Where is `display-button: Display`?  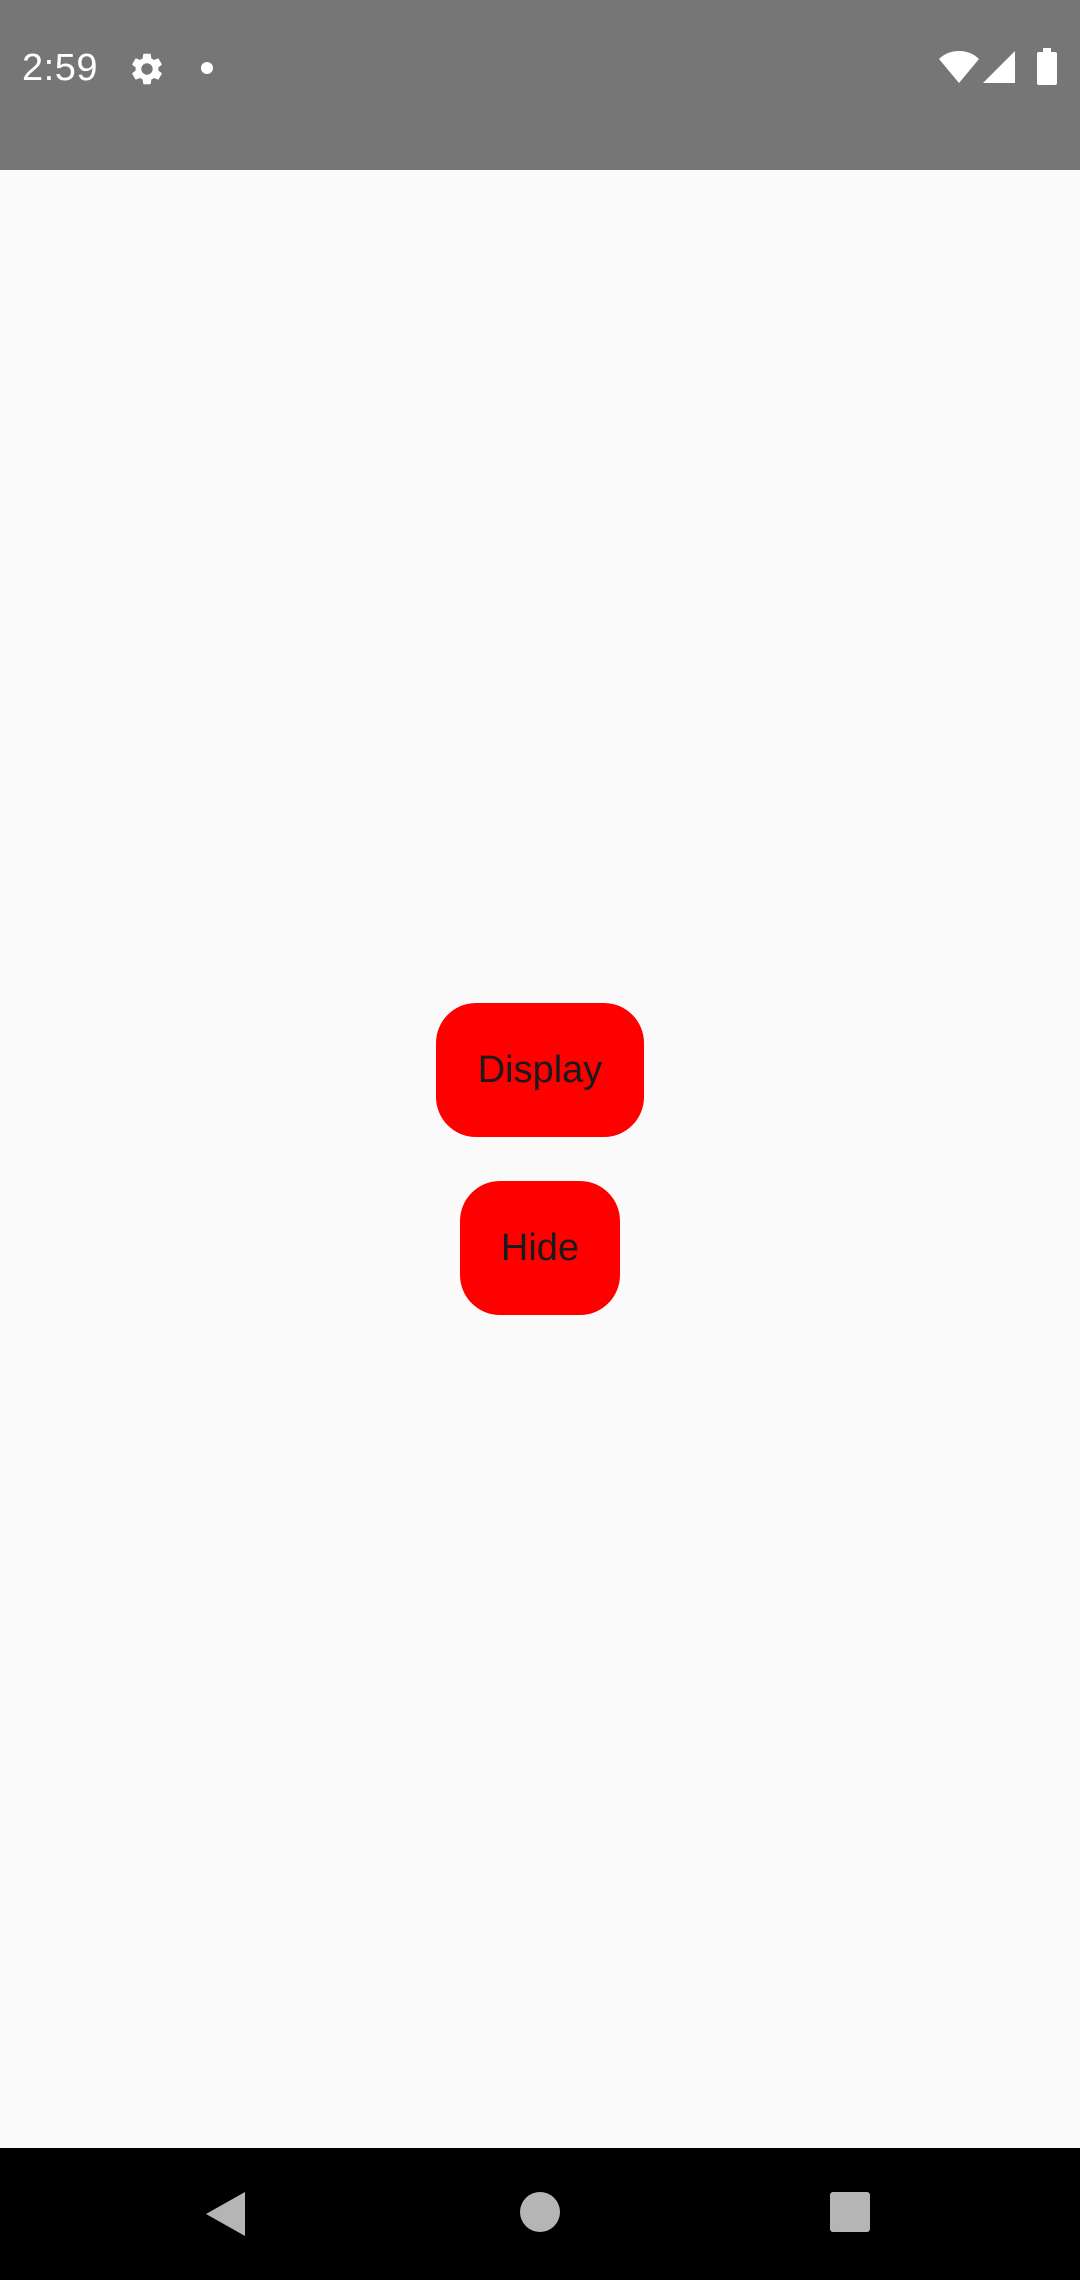
display-button: Display is located at coordinates (540, 1070).